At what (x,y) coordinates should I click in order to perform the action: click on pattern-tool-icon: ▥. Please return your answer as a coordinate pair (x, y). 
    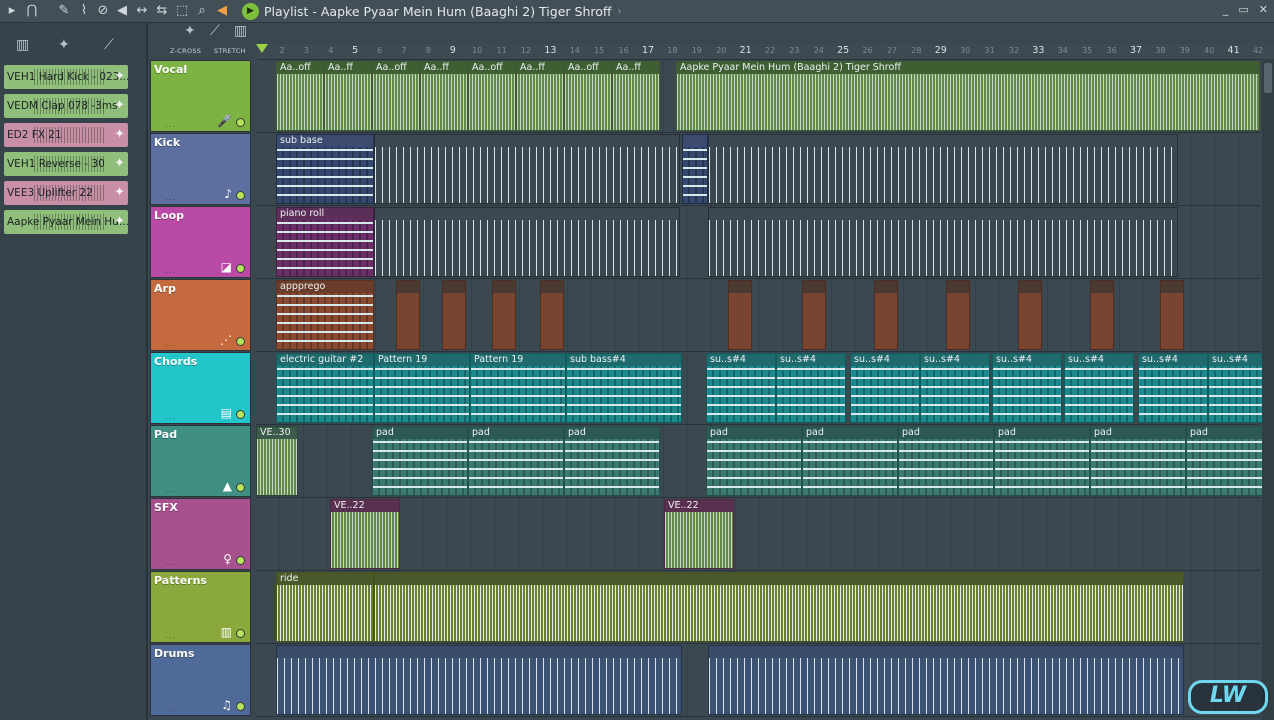
    Looking at the image, I should click on (240, 31).